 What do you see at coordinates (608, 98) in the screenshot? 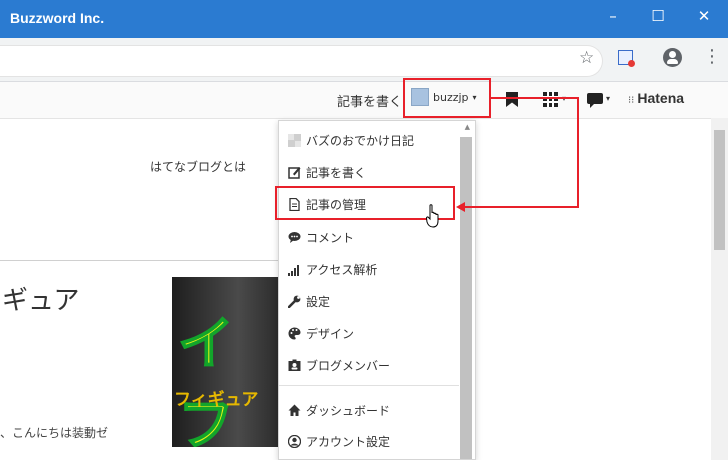
I see `comment-caret-icon: ▾` at bounding box center [608, 98].